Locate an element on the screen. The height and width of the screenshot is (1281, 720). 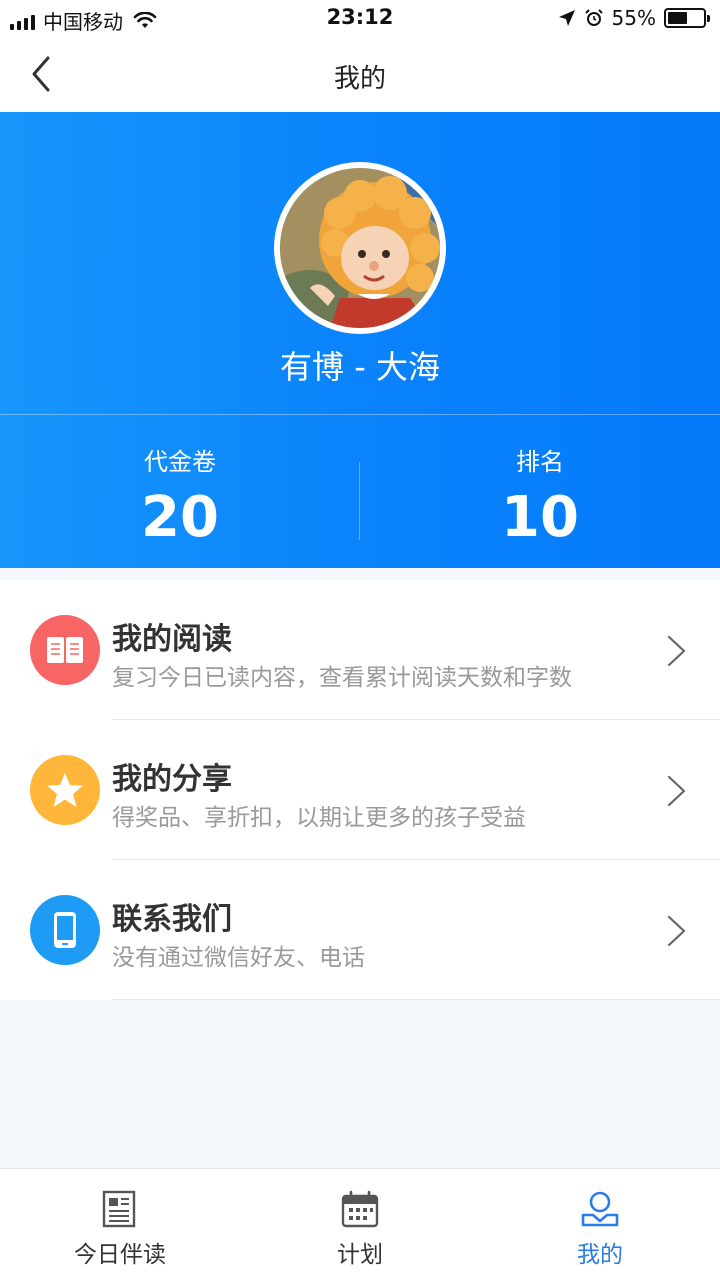
menu-item-contact-us: 联系我们 没有通过微信好友、电话 is located at coordinates (360, 930).